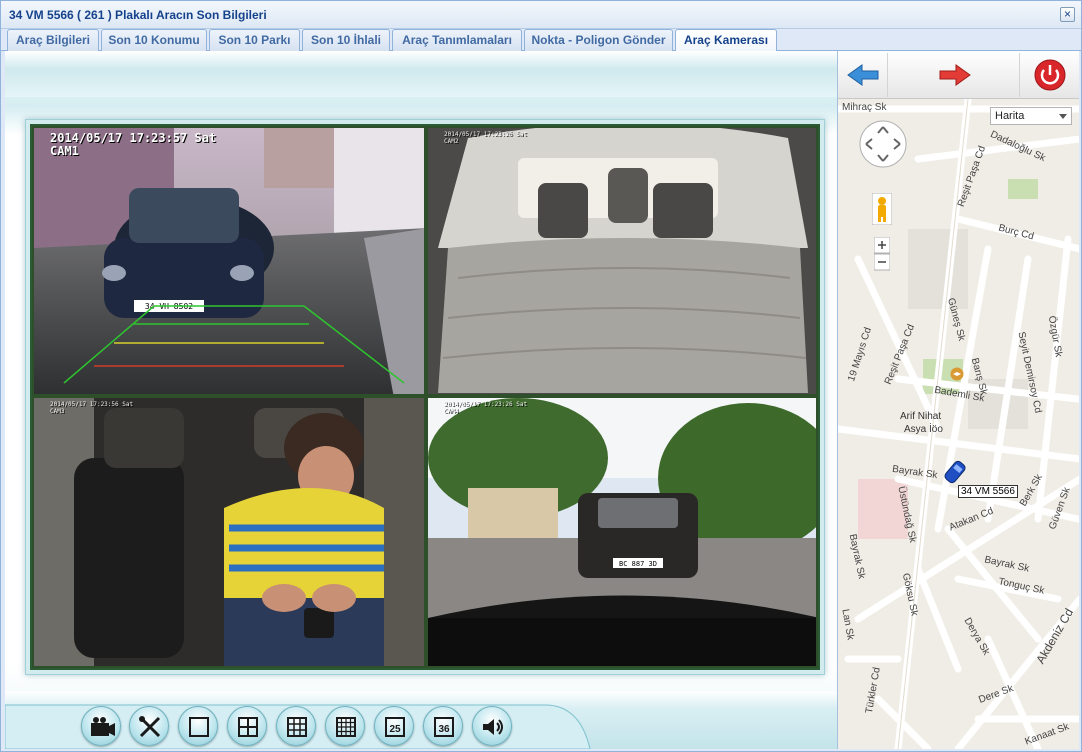  I want to click on layout-36-button: 36, so click(443, 726).